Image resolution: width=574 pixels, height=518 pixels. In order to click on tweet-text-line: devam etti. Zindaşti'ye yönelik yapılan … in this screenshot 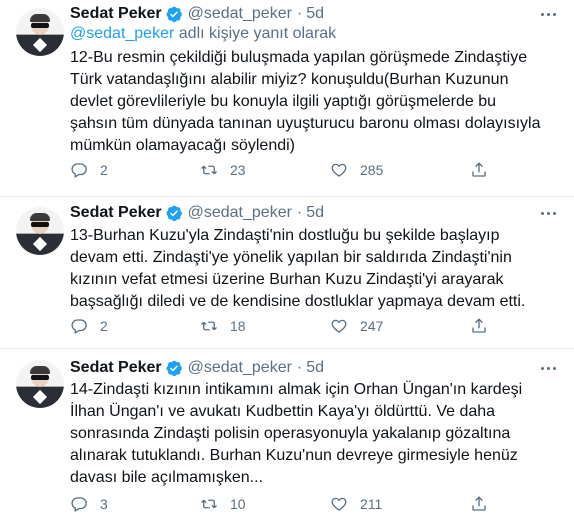, I will do `click(291, 257)`.